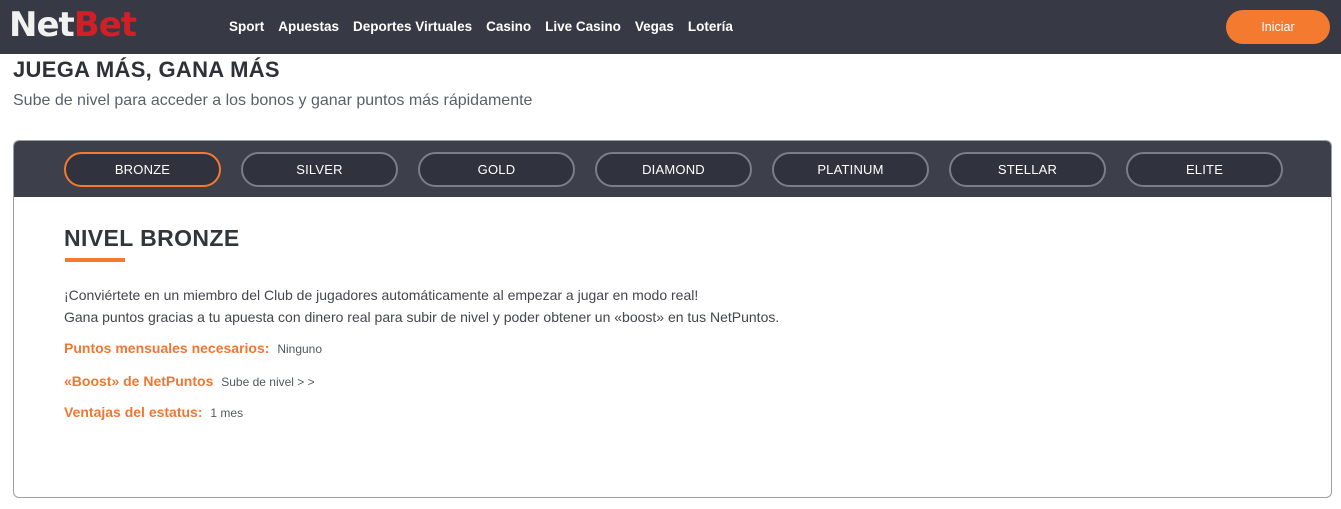 The image size is (1341, 509). What do you see at coordinates (227, 413) in the screenshot?
I see `status-value: 1 mes` at bounding box center [227, 413].